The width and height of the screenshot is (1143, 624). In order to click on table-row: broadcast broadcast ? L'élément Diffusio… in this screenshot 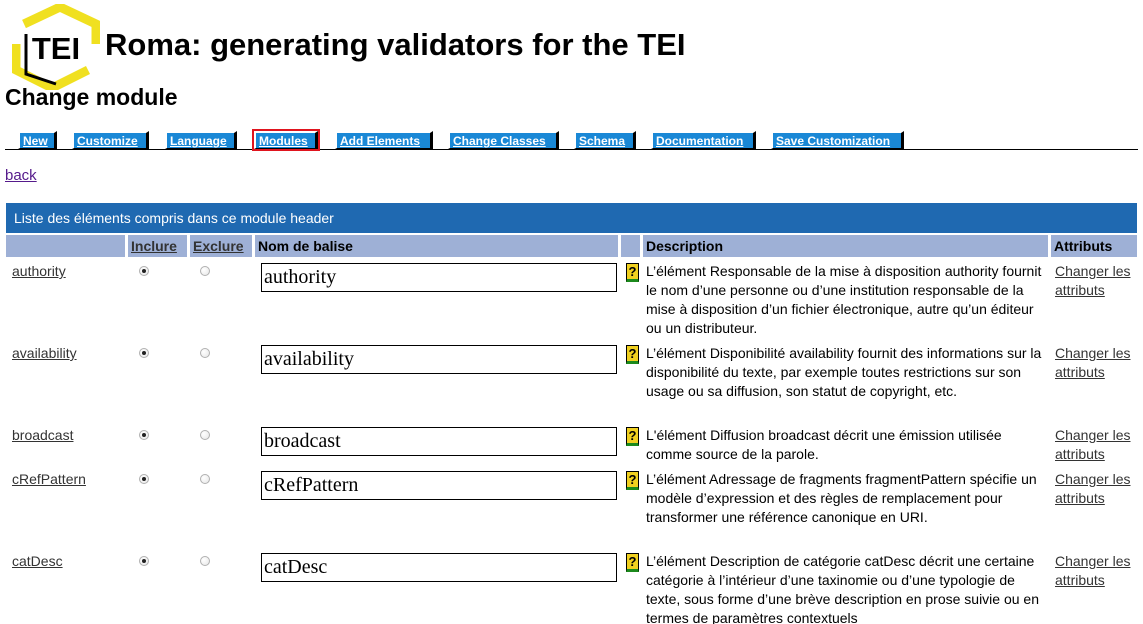, I will do `click(571, 447)`.